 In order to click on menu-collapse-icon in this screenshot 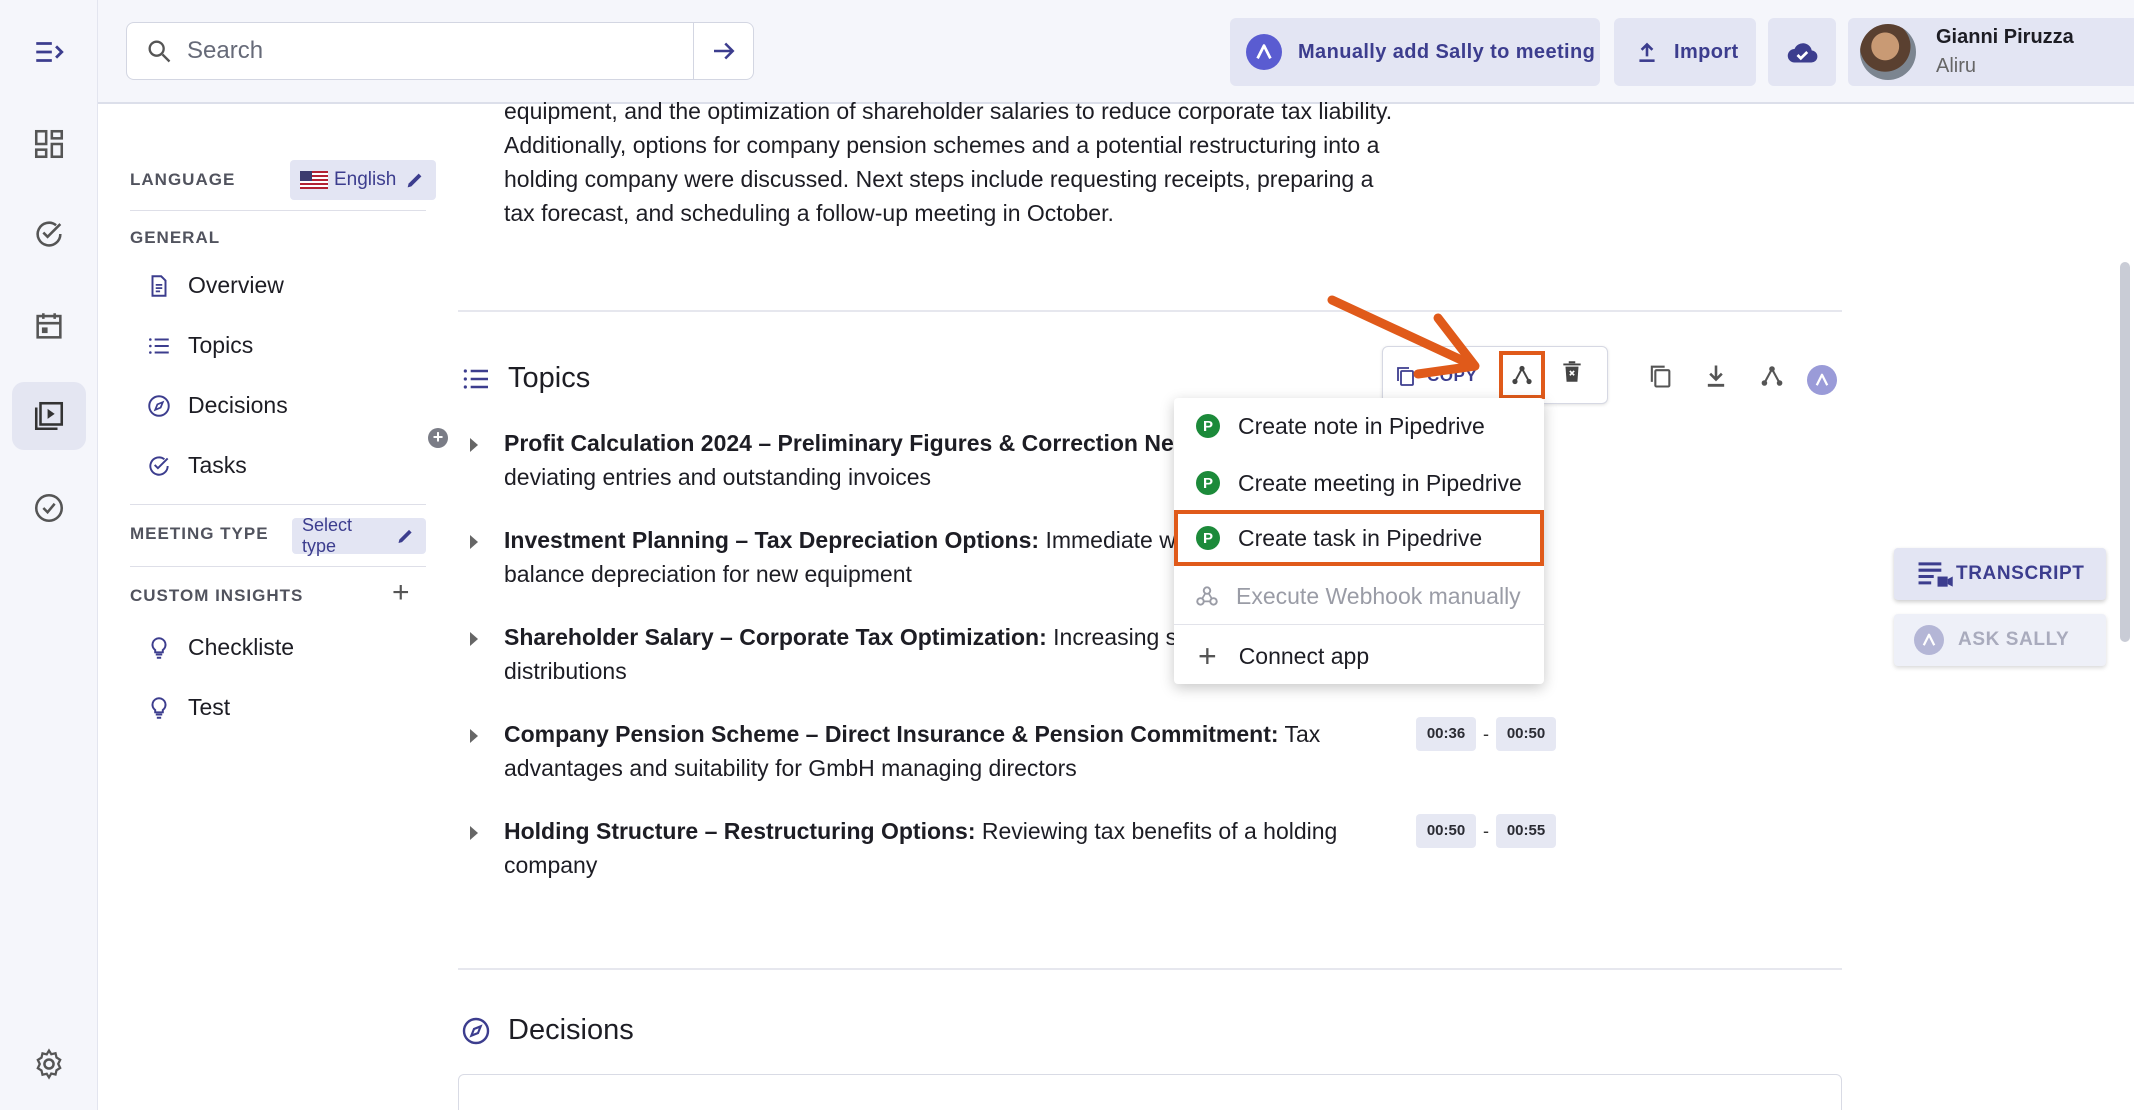, I will do `click(50, 52)`.